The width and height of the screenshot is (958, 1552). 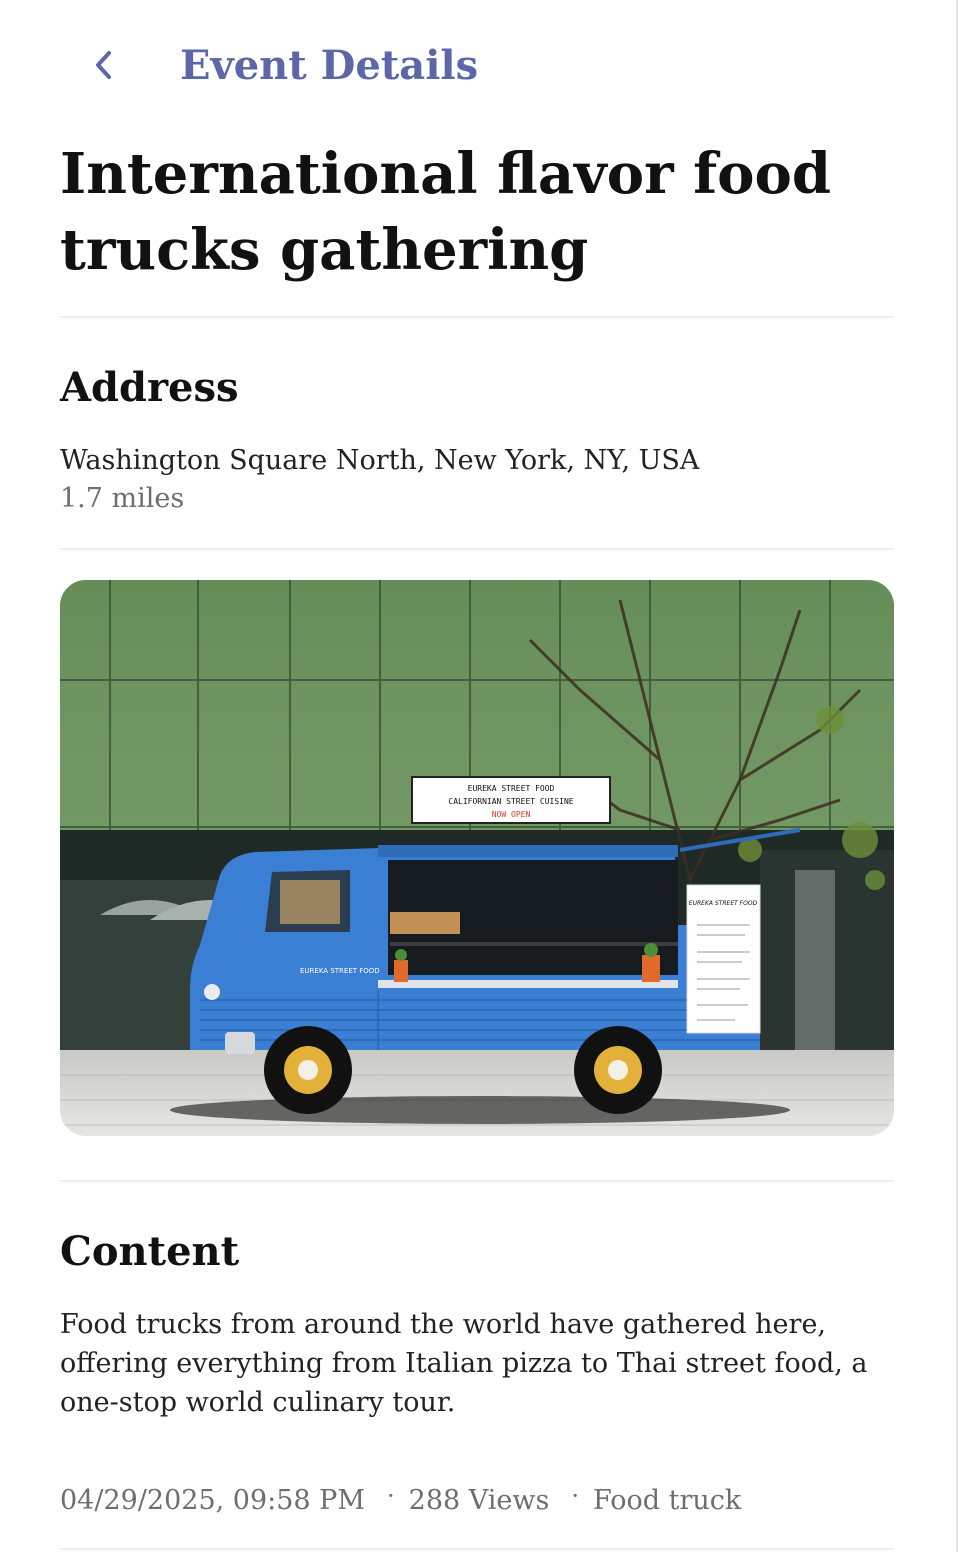 What do you see at coordinates (340, 971) in the screenshot?
I see `truck-side-label: EUREKA STREET FOOD` at bounding box center [340, 971].